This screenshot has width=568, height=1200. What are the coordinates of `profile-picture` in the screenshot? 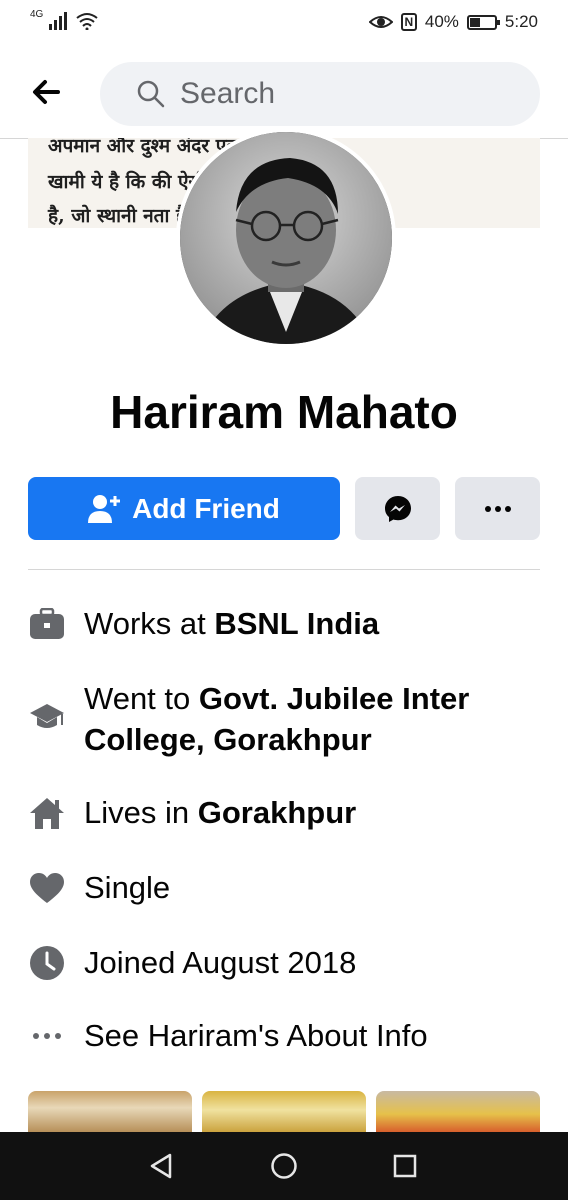 It's located at (286, 238).